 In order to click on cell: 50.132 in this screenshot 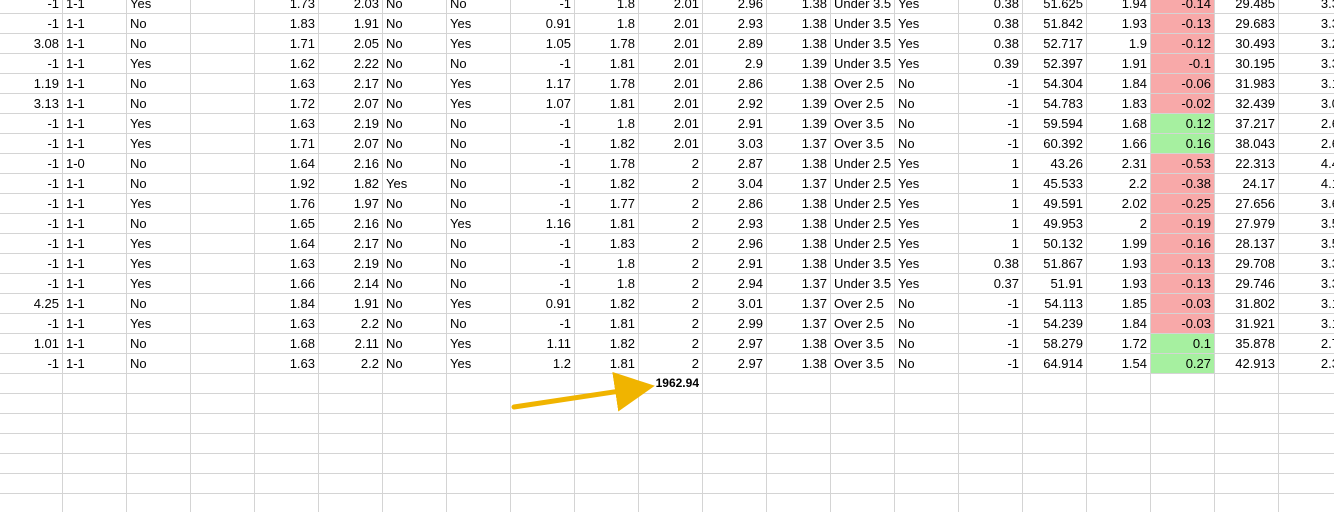, I will do `click(1055, 244)`.